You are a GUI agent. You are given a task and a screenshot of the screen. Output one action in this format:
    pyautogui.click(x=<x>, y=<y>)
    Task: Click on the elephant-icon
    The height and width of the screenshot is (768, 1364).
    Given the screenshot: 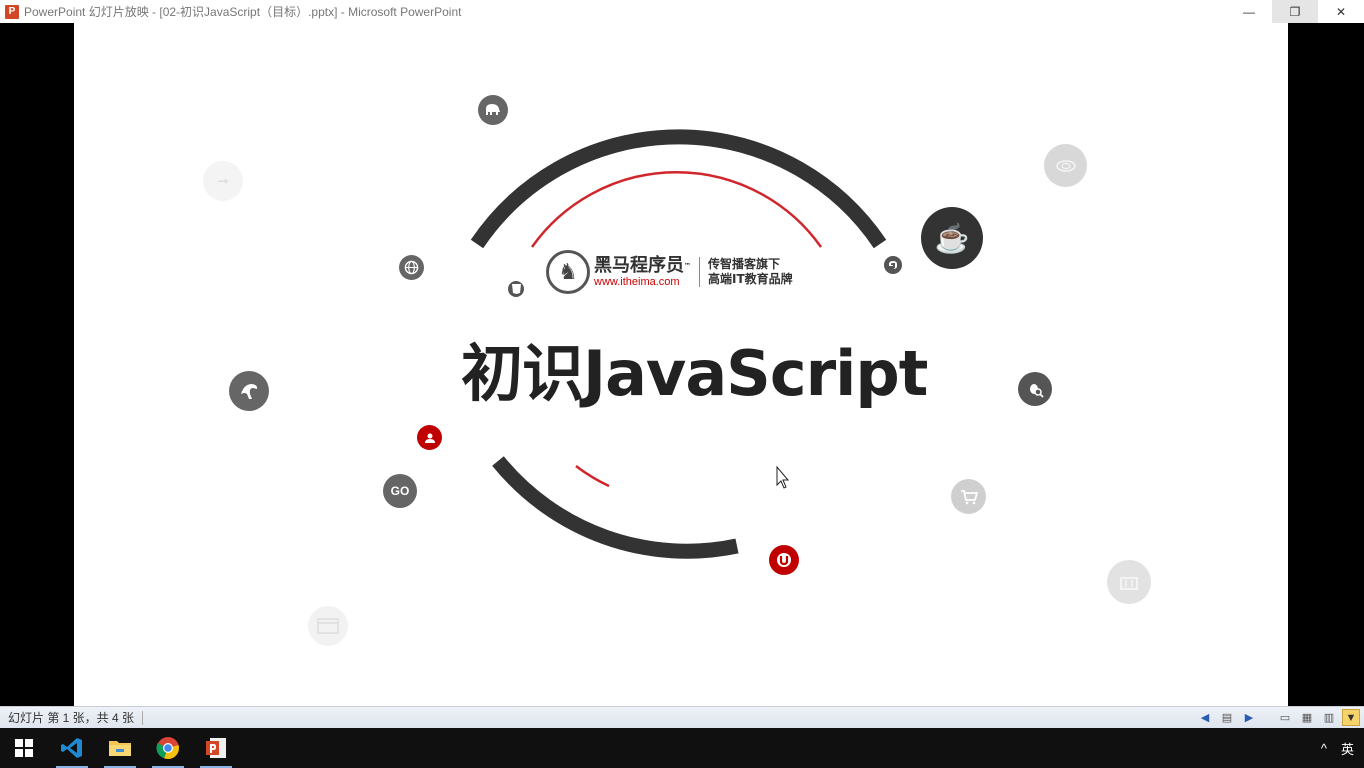 What is the action you would take?
    pyautogui.click(x=493, y=110)
    